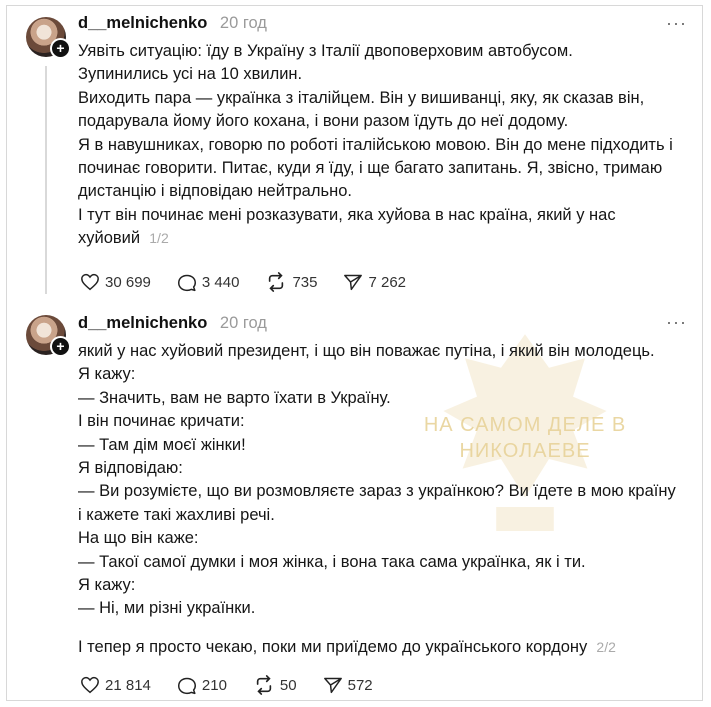  I want to click on like-button: 21 814, so click(115, 685).